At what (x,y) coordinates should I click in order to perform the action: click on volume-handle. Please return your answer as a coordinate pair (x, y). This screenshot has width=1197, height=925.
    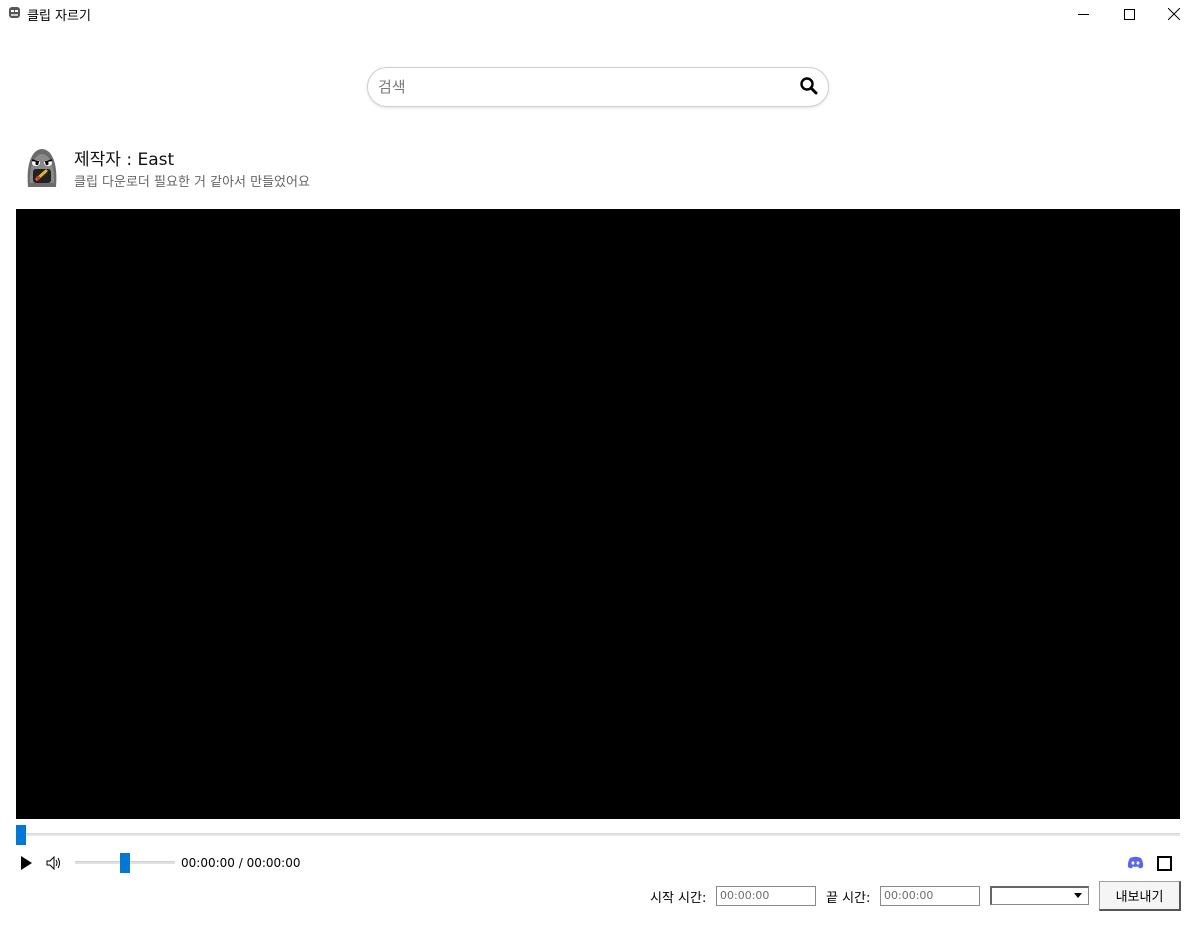
    Looking at the image, I should click on (125, 863).